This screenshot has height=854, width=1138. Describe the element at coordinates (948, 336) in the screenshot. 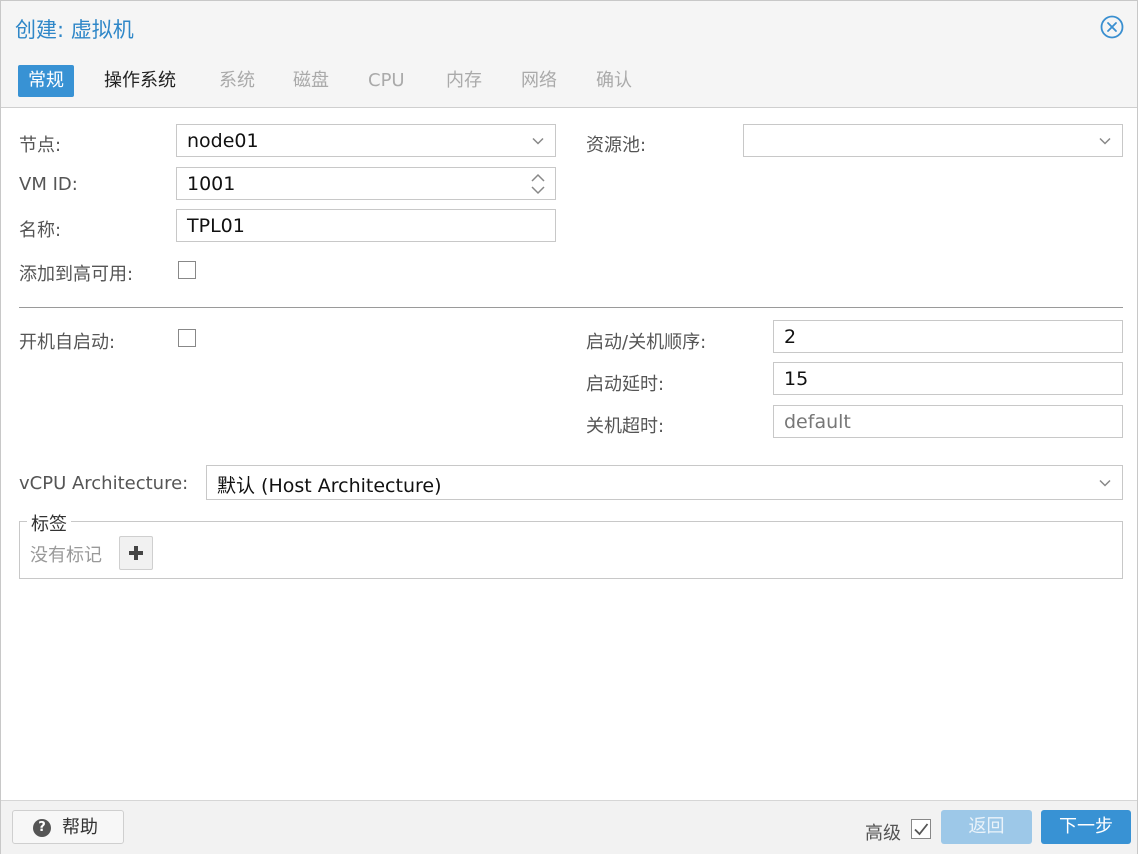

I see `startup-order-input: 2` at that location.